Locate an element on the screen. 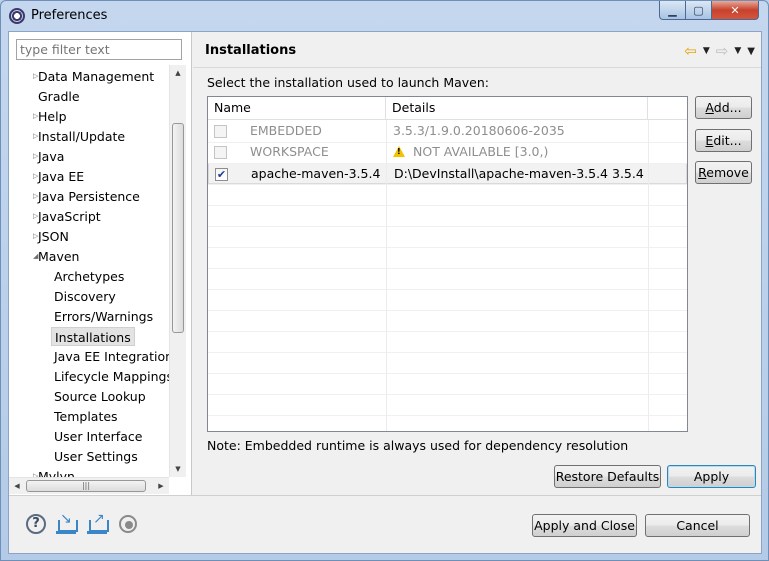 Image resolution: width=769 pixels, height=561 pixels. table-row: WORKSPACE NOT AVAILABLE [3.0,) is located at coordinates (447, 152).